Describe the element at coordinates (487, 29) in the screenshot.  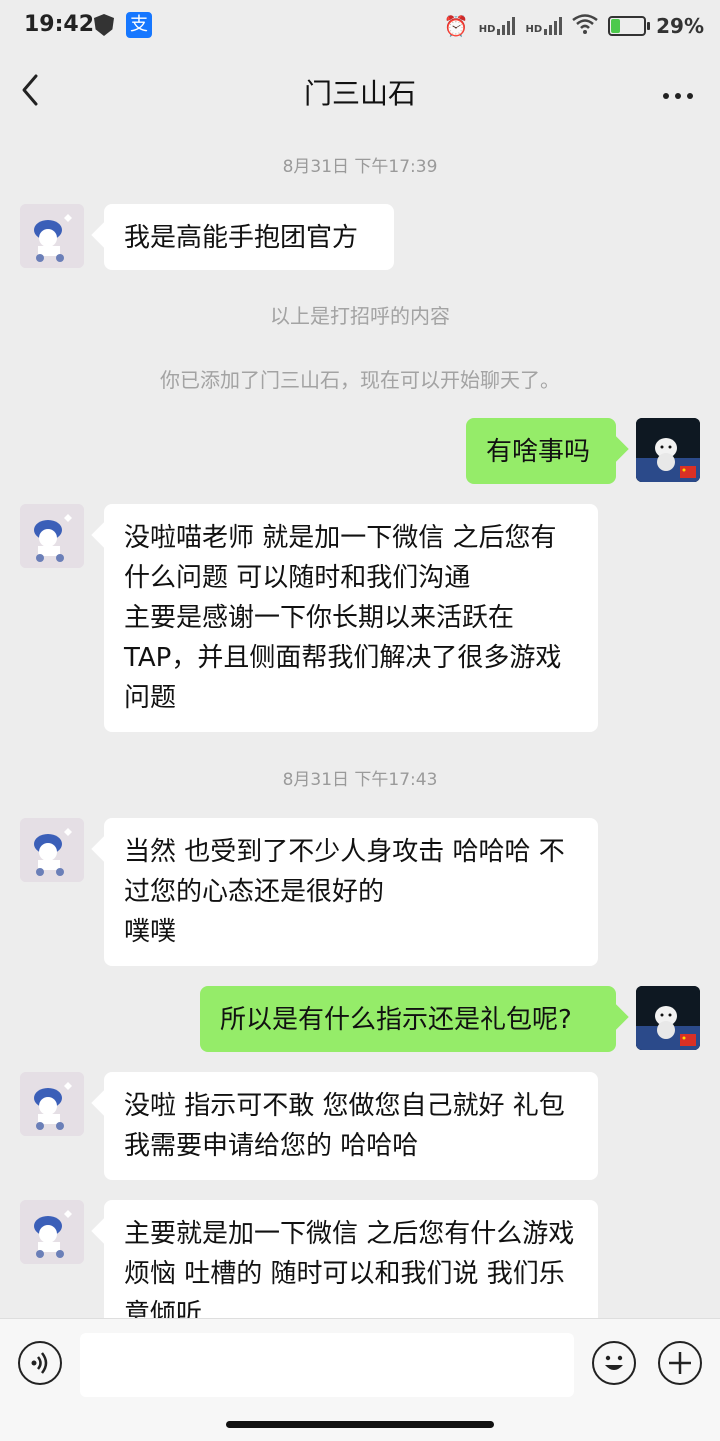
I see `signal-1-label: HD` at that location.